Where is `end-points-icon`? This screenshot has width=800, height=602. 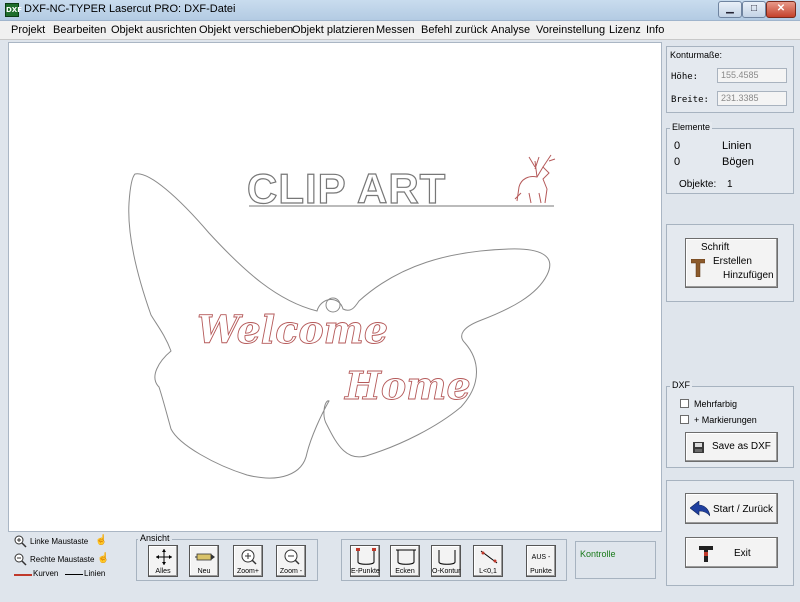 end-points-icon is located at coordinates (366, 556).